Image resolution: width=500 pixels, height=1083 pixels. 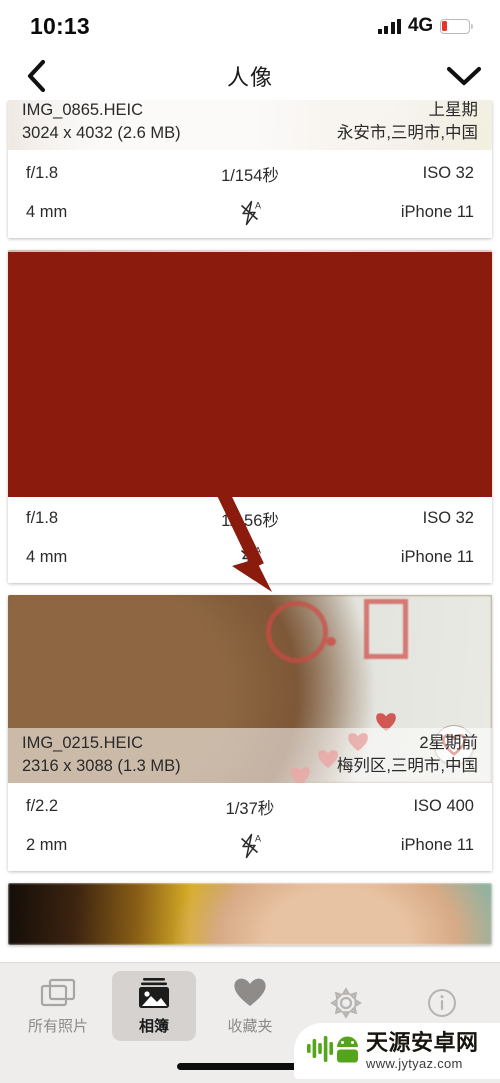 I want to click on status-right-cluster: 4G, so click(x=425, y=26).